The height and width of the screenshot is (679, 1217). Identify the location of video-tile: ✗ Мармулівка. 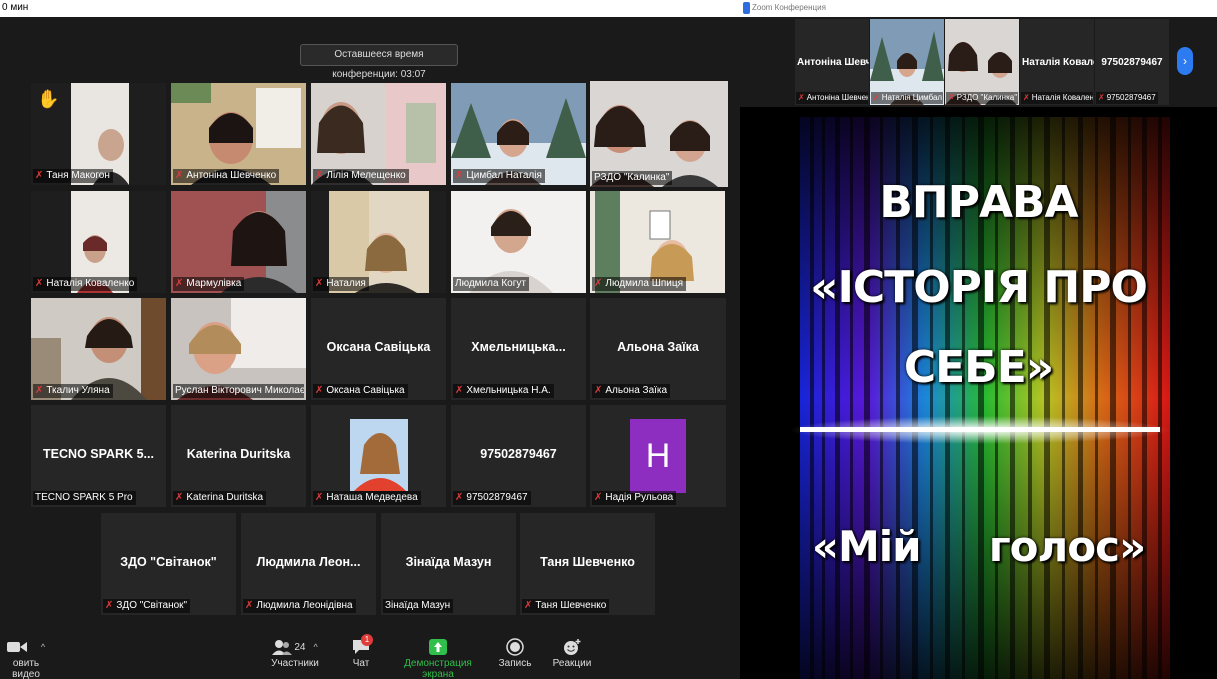
(238, 242).